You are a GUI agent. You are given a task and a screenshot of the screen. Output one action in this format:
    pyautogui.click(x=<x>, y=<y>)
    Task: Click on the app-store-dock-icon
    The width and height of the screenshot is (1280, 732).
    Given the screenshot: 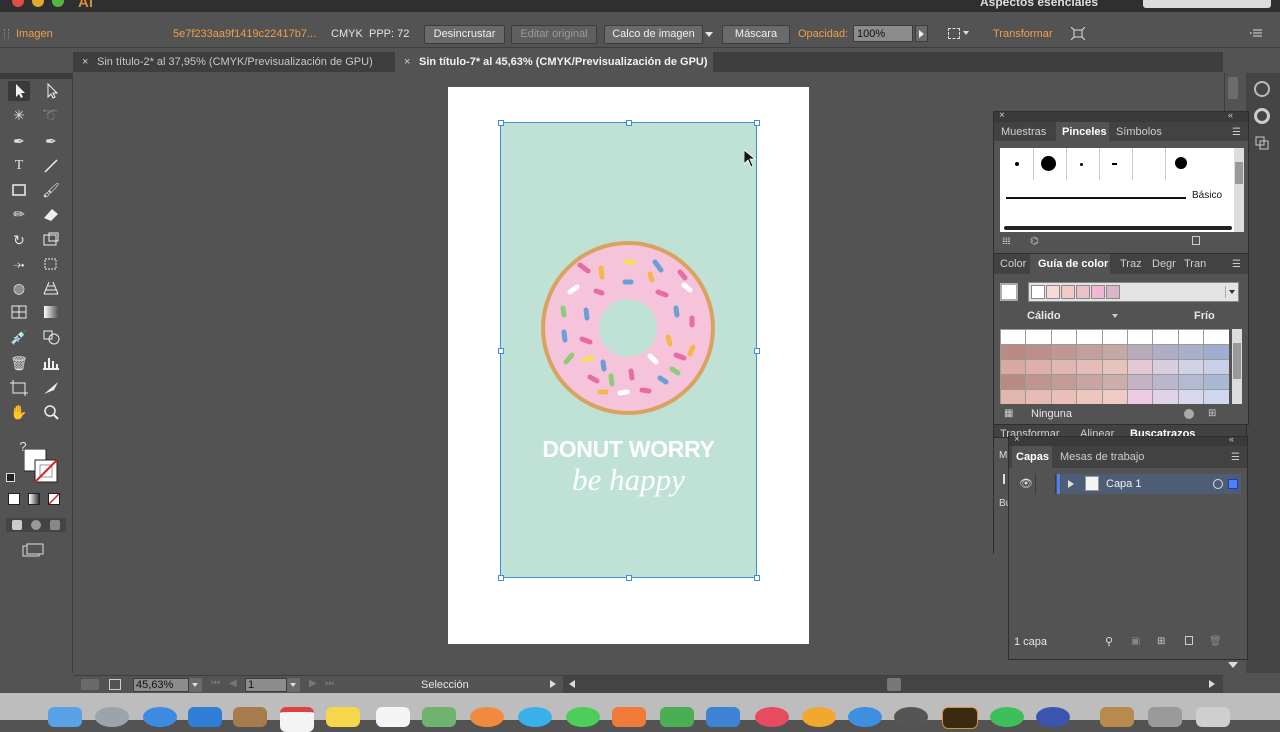 What is the action you would take?
    pyautogui.click(x=865, y=717)
    